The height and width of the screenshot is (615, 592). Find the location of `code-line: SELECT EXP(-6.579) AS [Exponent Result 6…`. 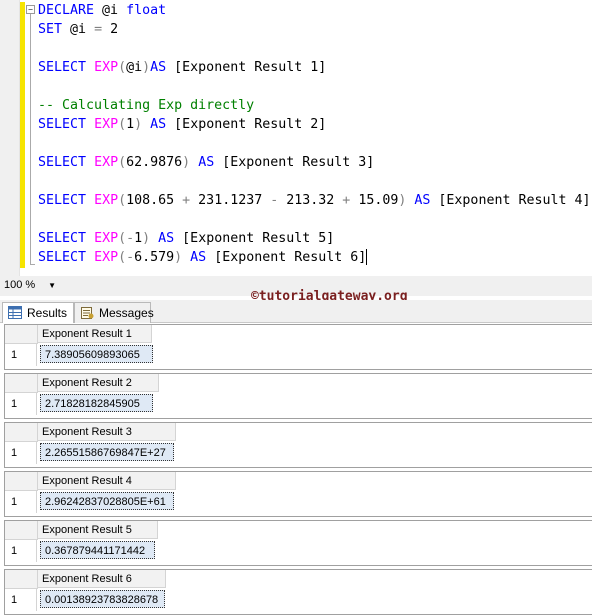

code-line: SELECT EXP(-6.579) AS [Exponent Result 6… is located at coordinates (203, 257).